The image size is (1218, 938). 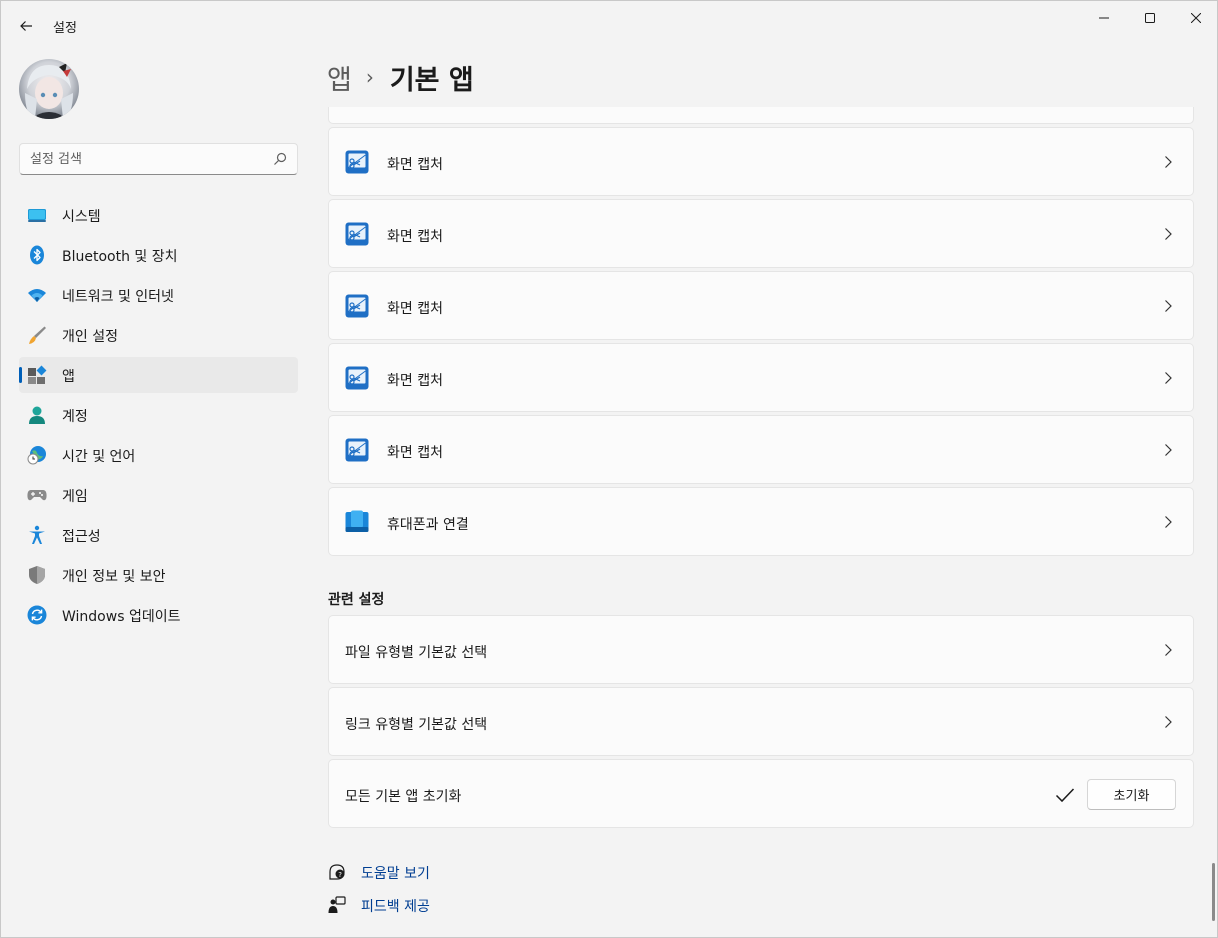 I want to click on apps-icon, so click(x=37, y=374).